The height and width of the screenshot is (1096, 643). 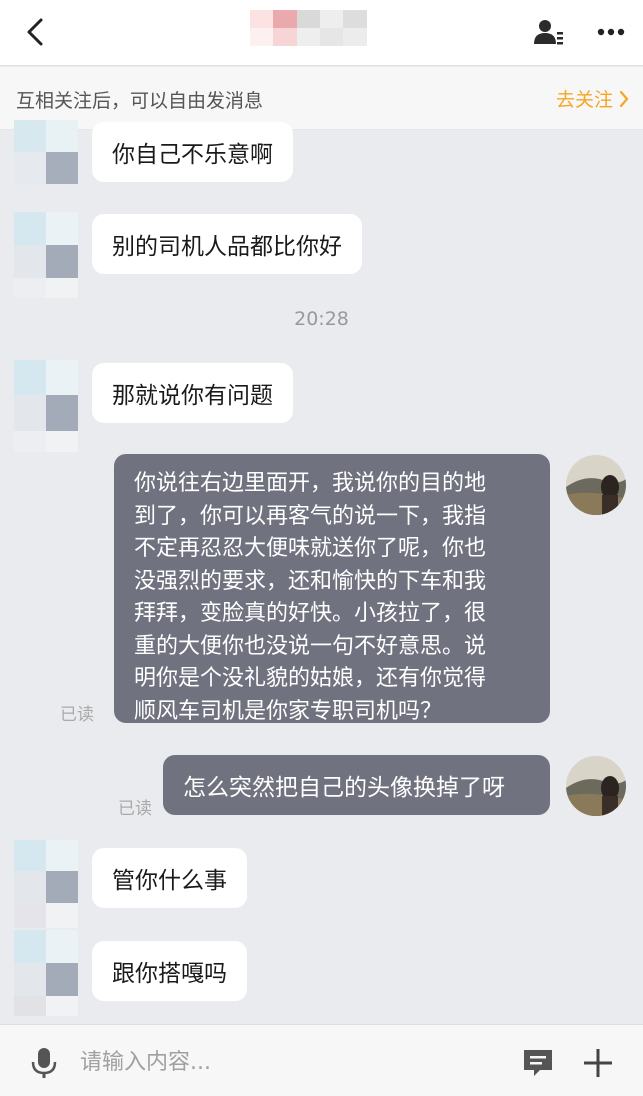 I want to click on message-input, so click(x=290, y=1062).